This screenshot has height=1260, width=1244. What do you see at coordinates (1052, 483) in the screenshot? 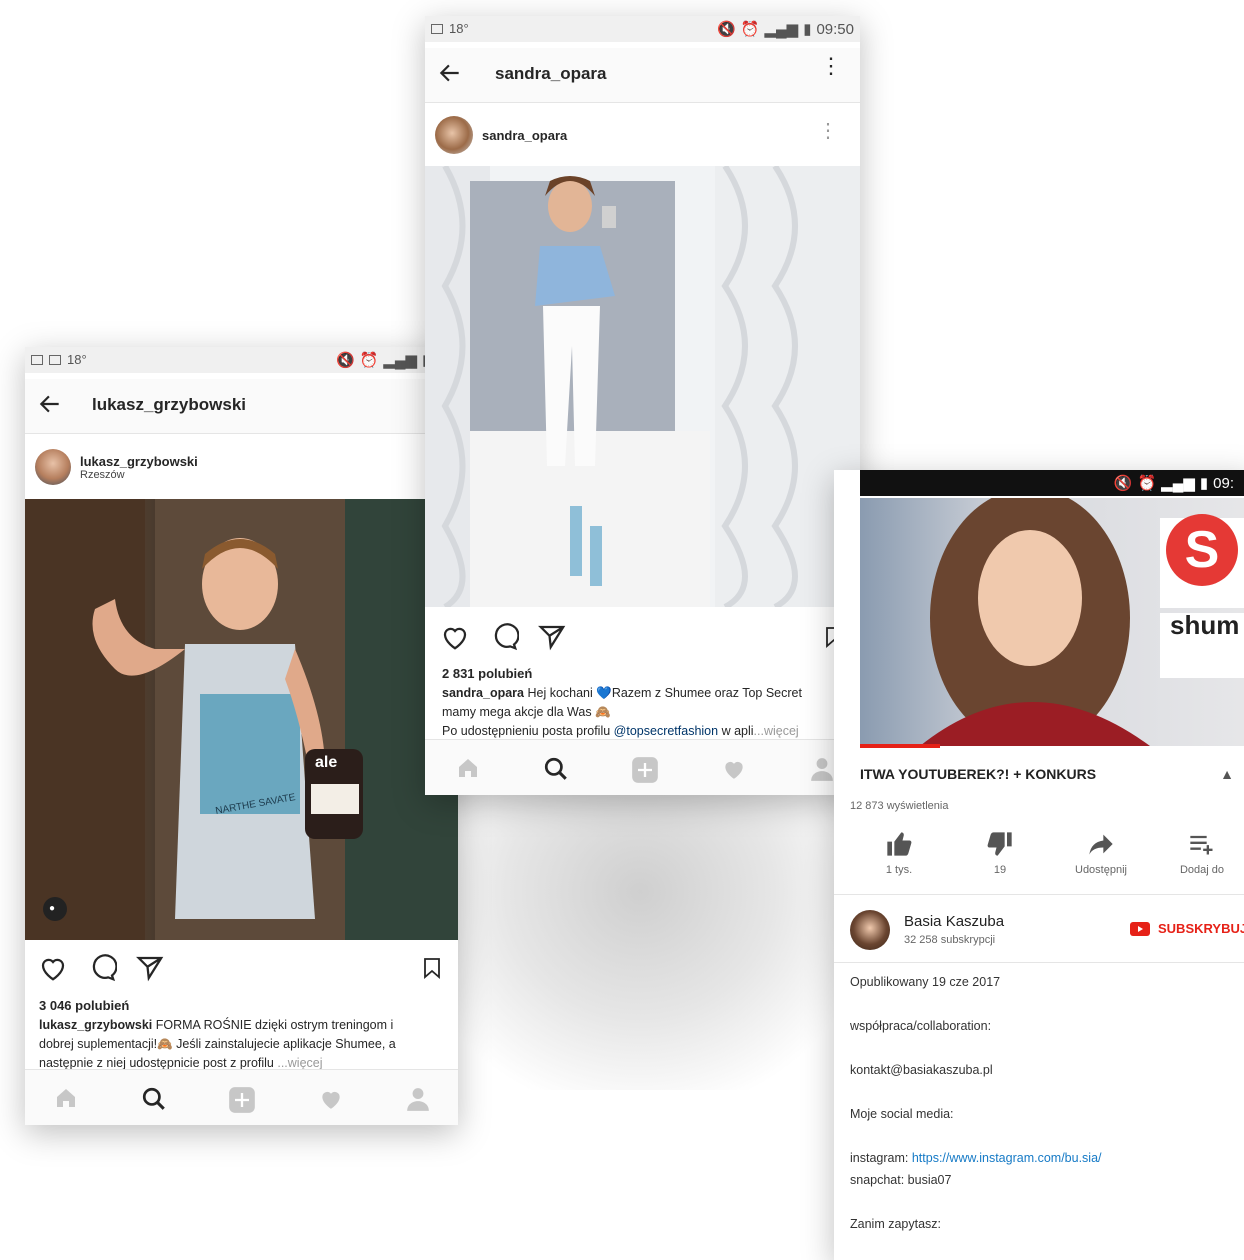
I see `status-bar: 🔇 ⏰ ▂▄▆ ▮ 09:` at bounding box center [1052, 483].